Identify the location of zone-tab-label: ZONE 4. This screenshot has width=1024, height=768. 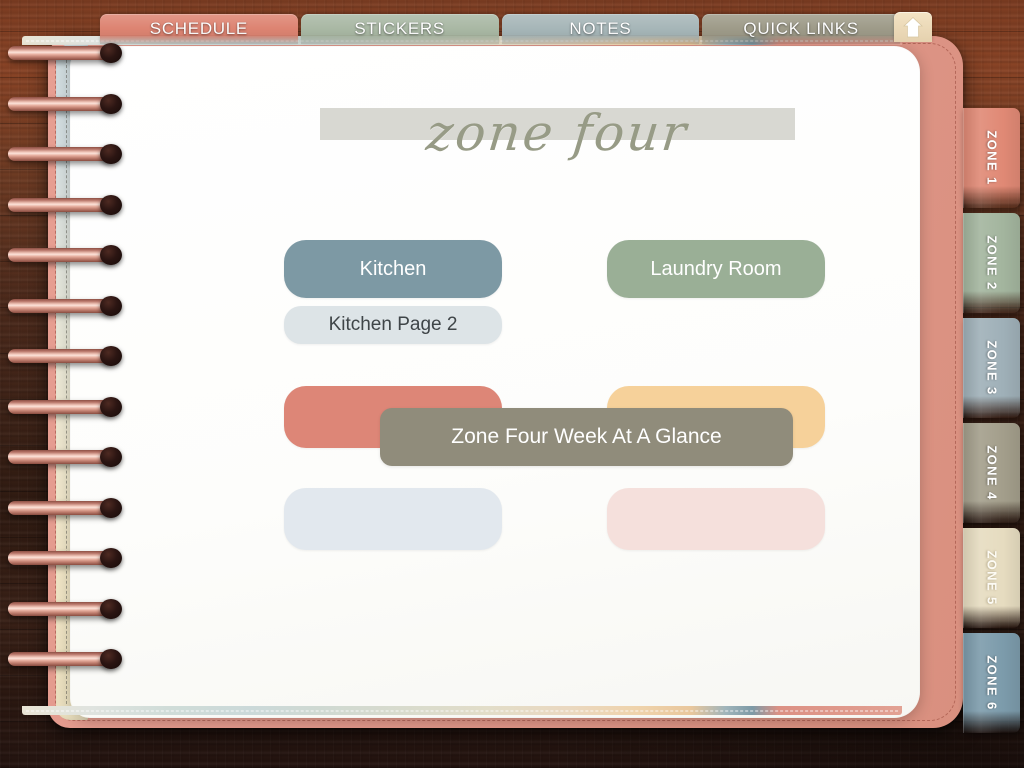
(991, 473).